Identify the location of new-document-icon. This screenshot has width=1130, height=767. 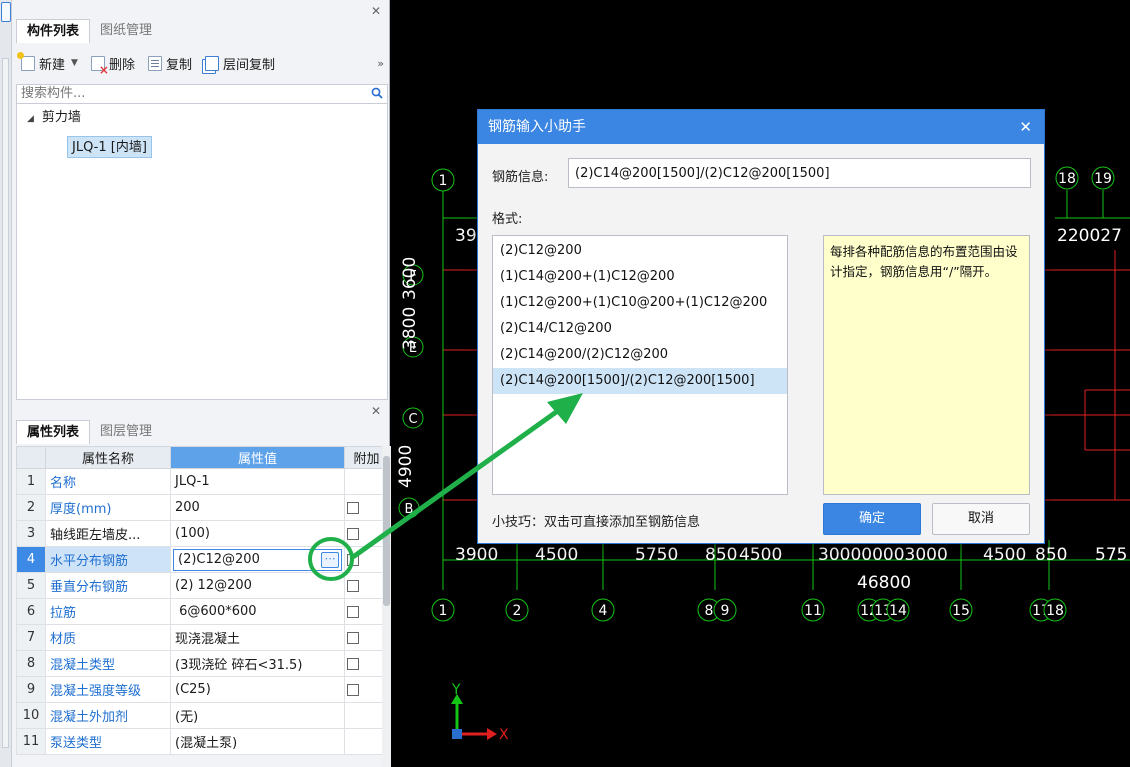
(26, 61).